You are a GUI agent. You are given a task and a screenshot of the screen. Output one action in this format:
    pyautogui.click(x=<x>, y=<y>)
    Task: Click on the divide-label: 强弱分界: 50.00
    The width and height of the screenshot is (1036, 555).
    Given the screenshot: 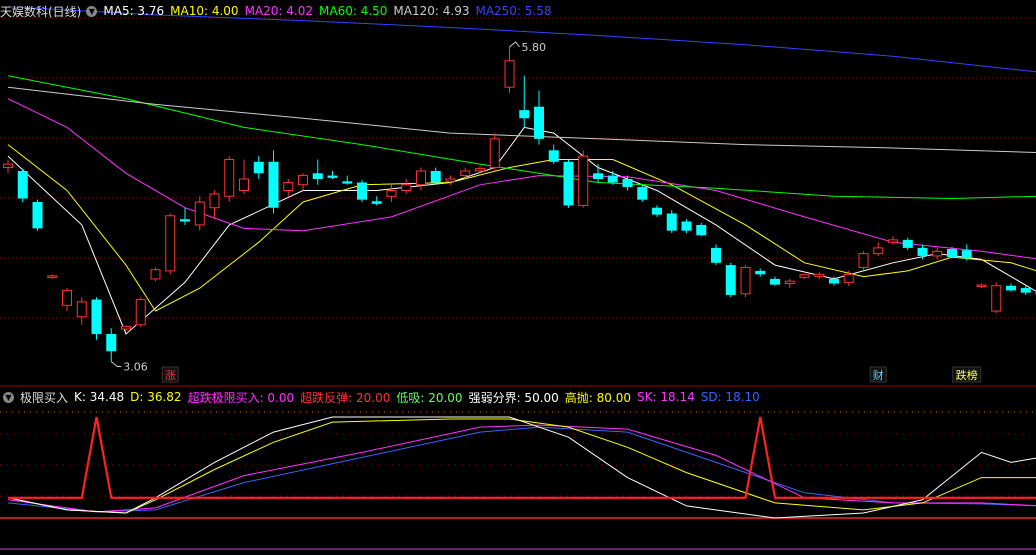 What is the action you would take?
    pyautogui.click(x=513, y=397)
    